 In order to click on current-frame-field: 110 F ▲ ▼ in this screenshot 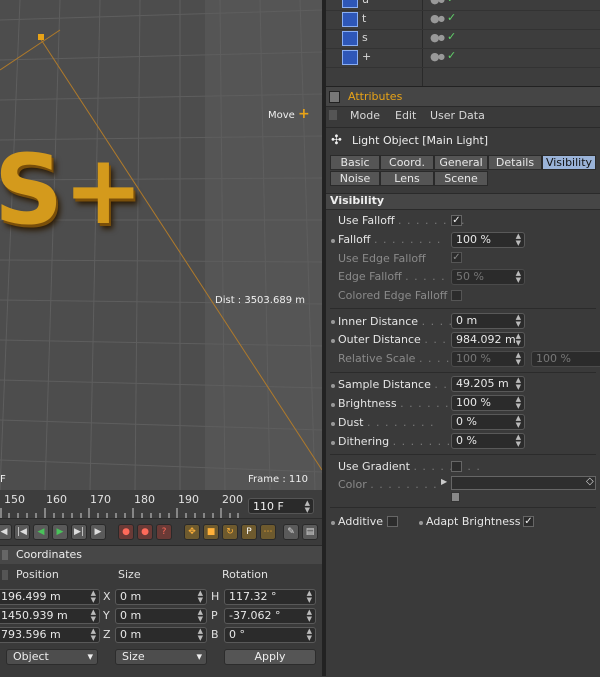, I will do `click(281, 506)`.